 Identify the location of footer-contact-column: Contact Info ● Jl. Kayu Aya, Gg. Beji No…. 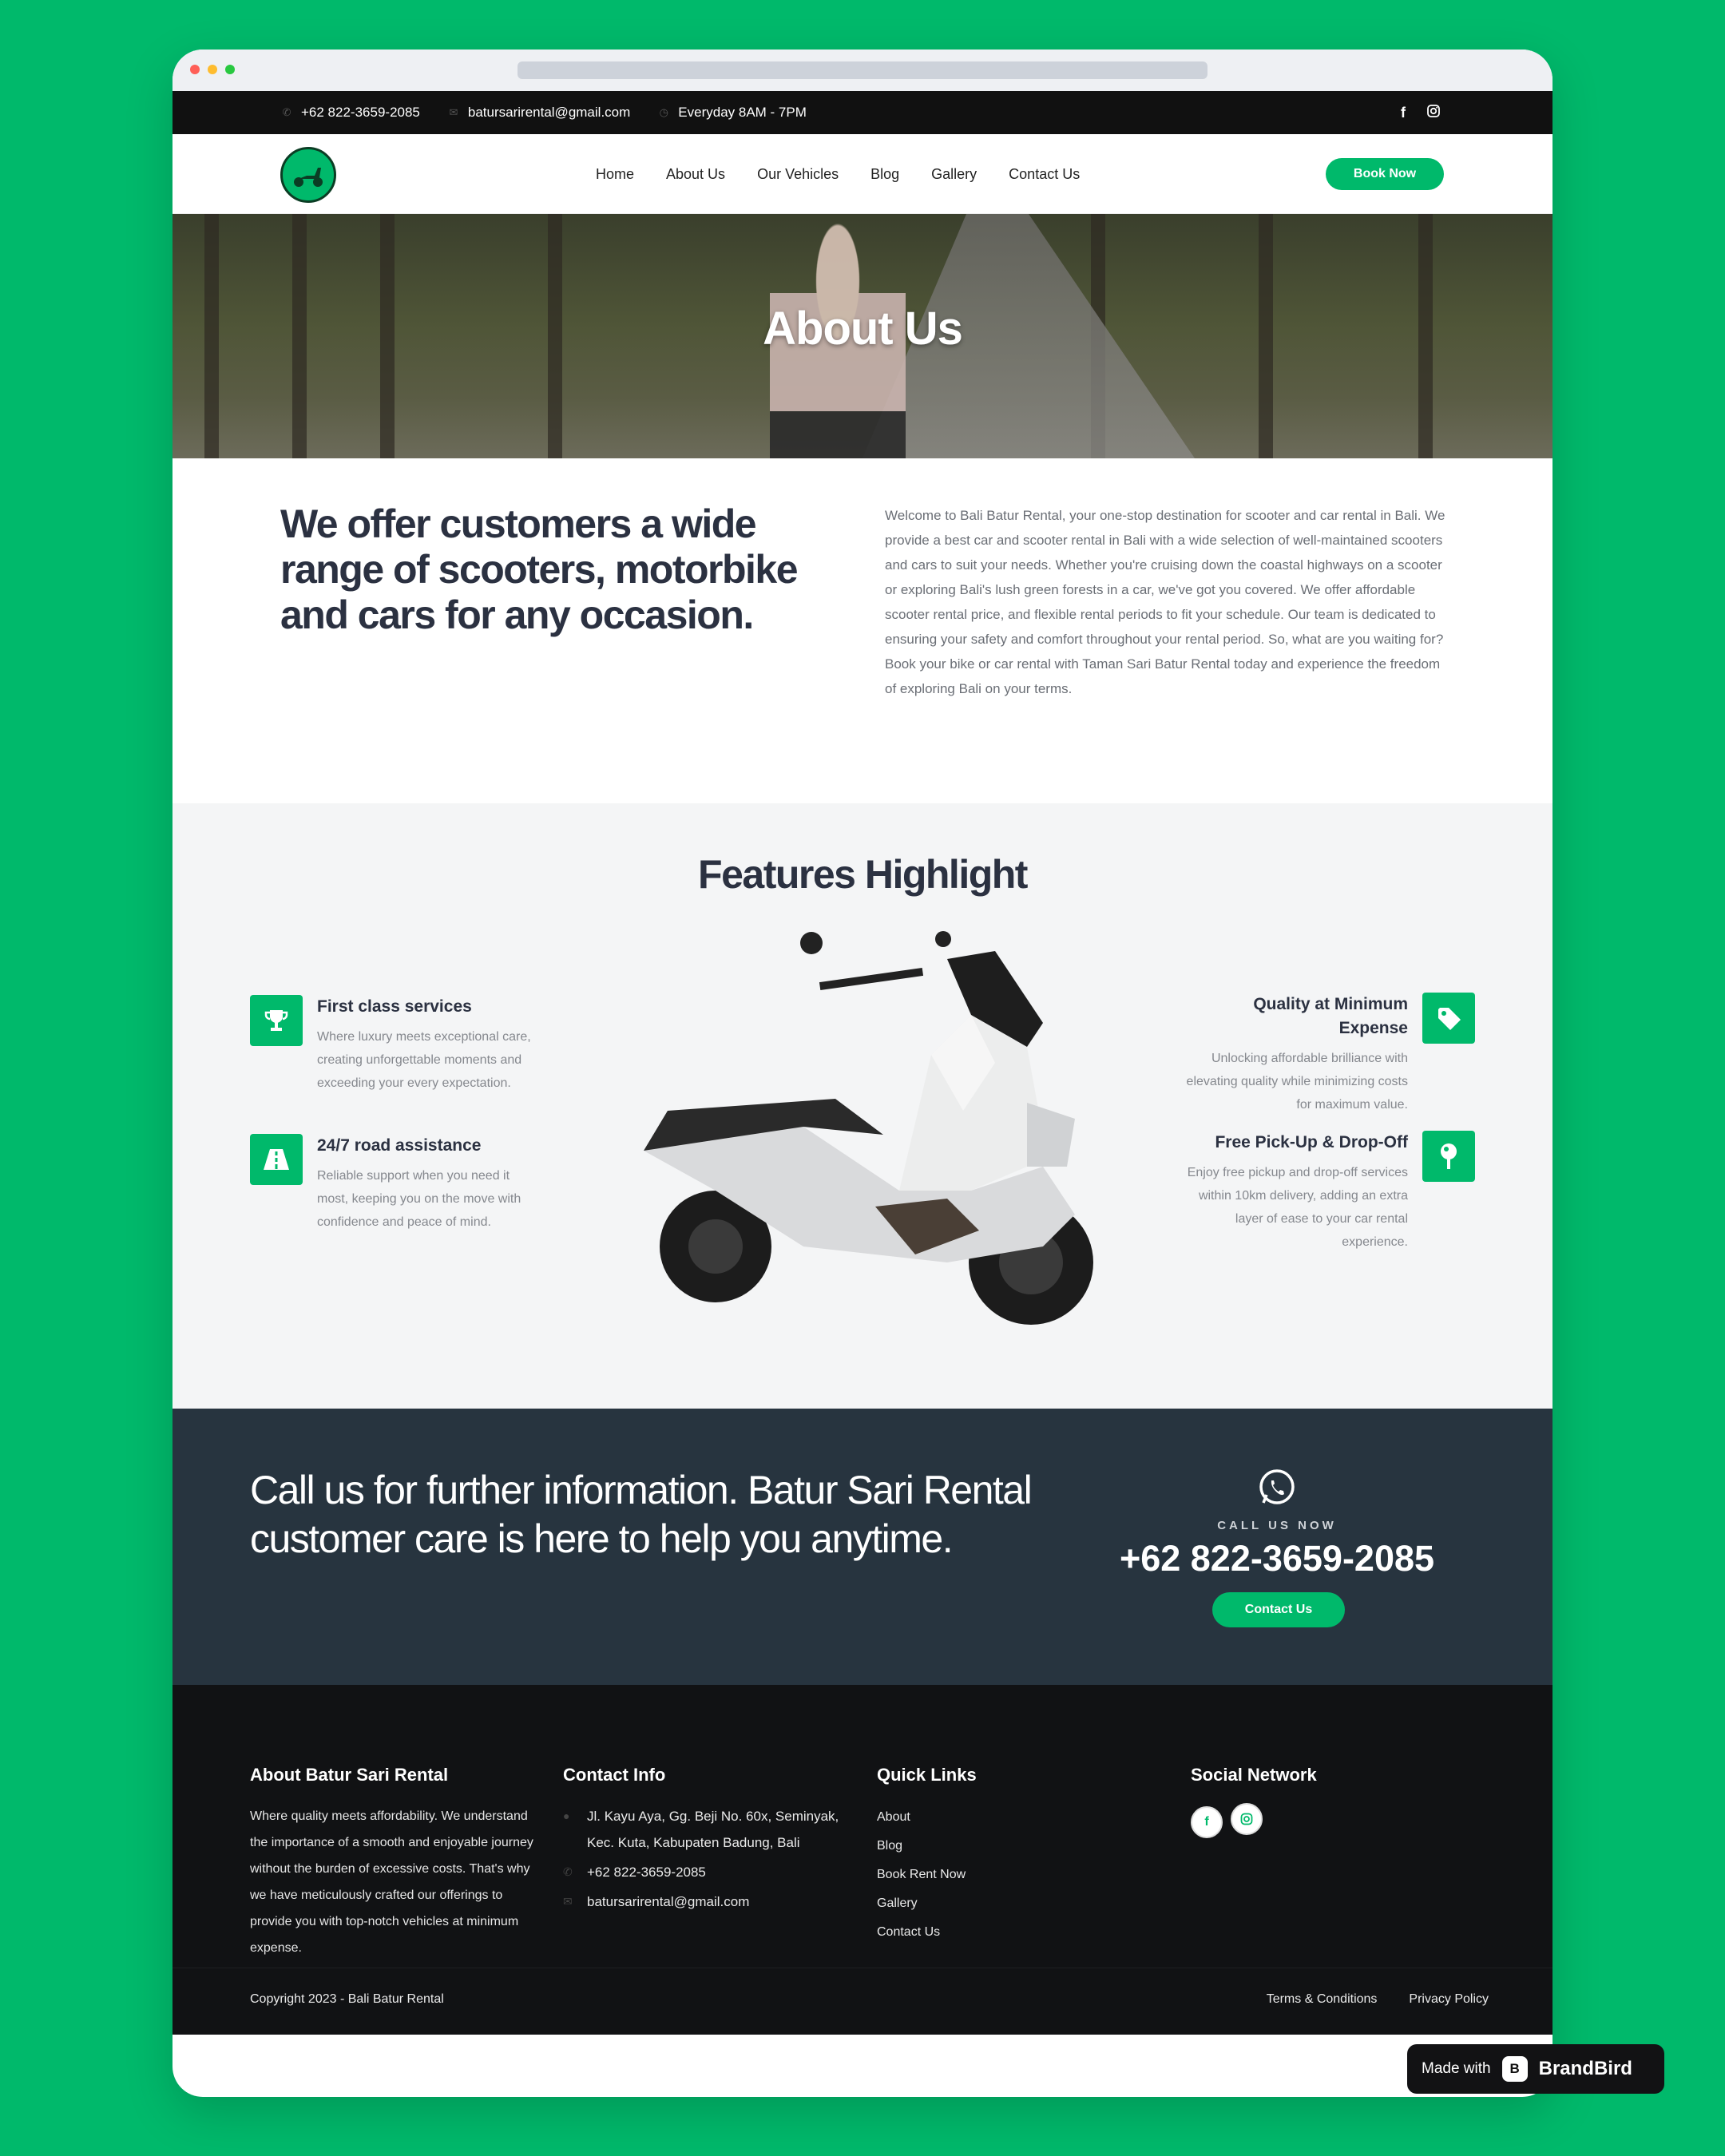
(707, 1841).